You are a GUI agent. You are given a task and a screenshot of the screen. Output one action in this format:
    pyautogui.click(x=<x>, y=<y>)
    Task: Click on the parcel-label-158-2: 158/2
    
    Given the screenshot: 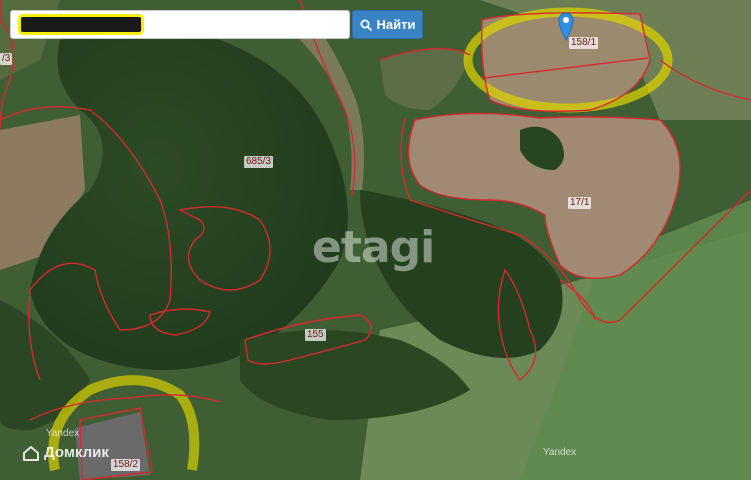 What is the action you would take?
    pyautogui.click(x=126, y=465)
    